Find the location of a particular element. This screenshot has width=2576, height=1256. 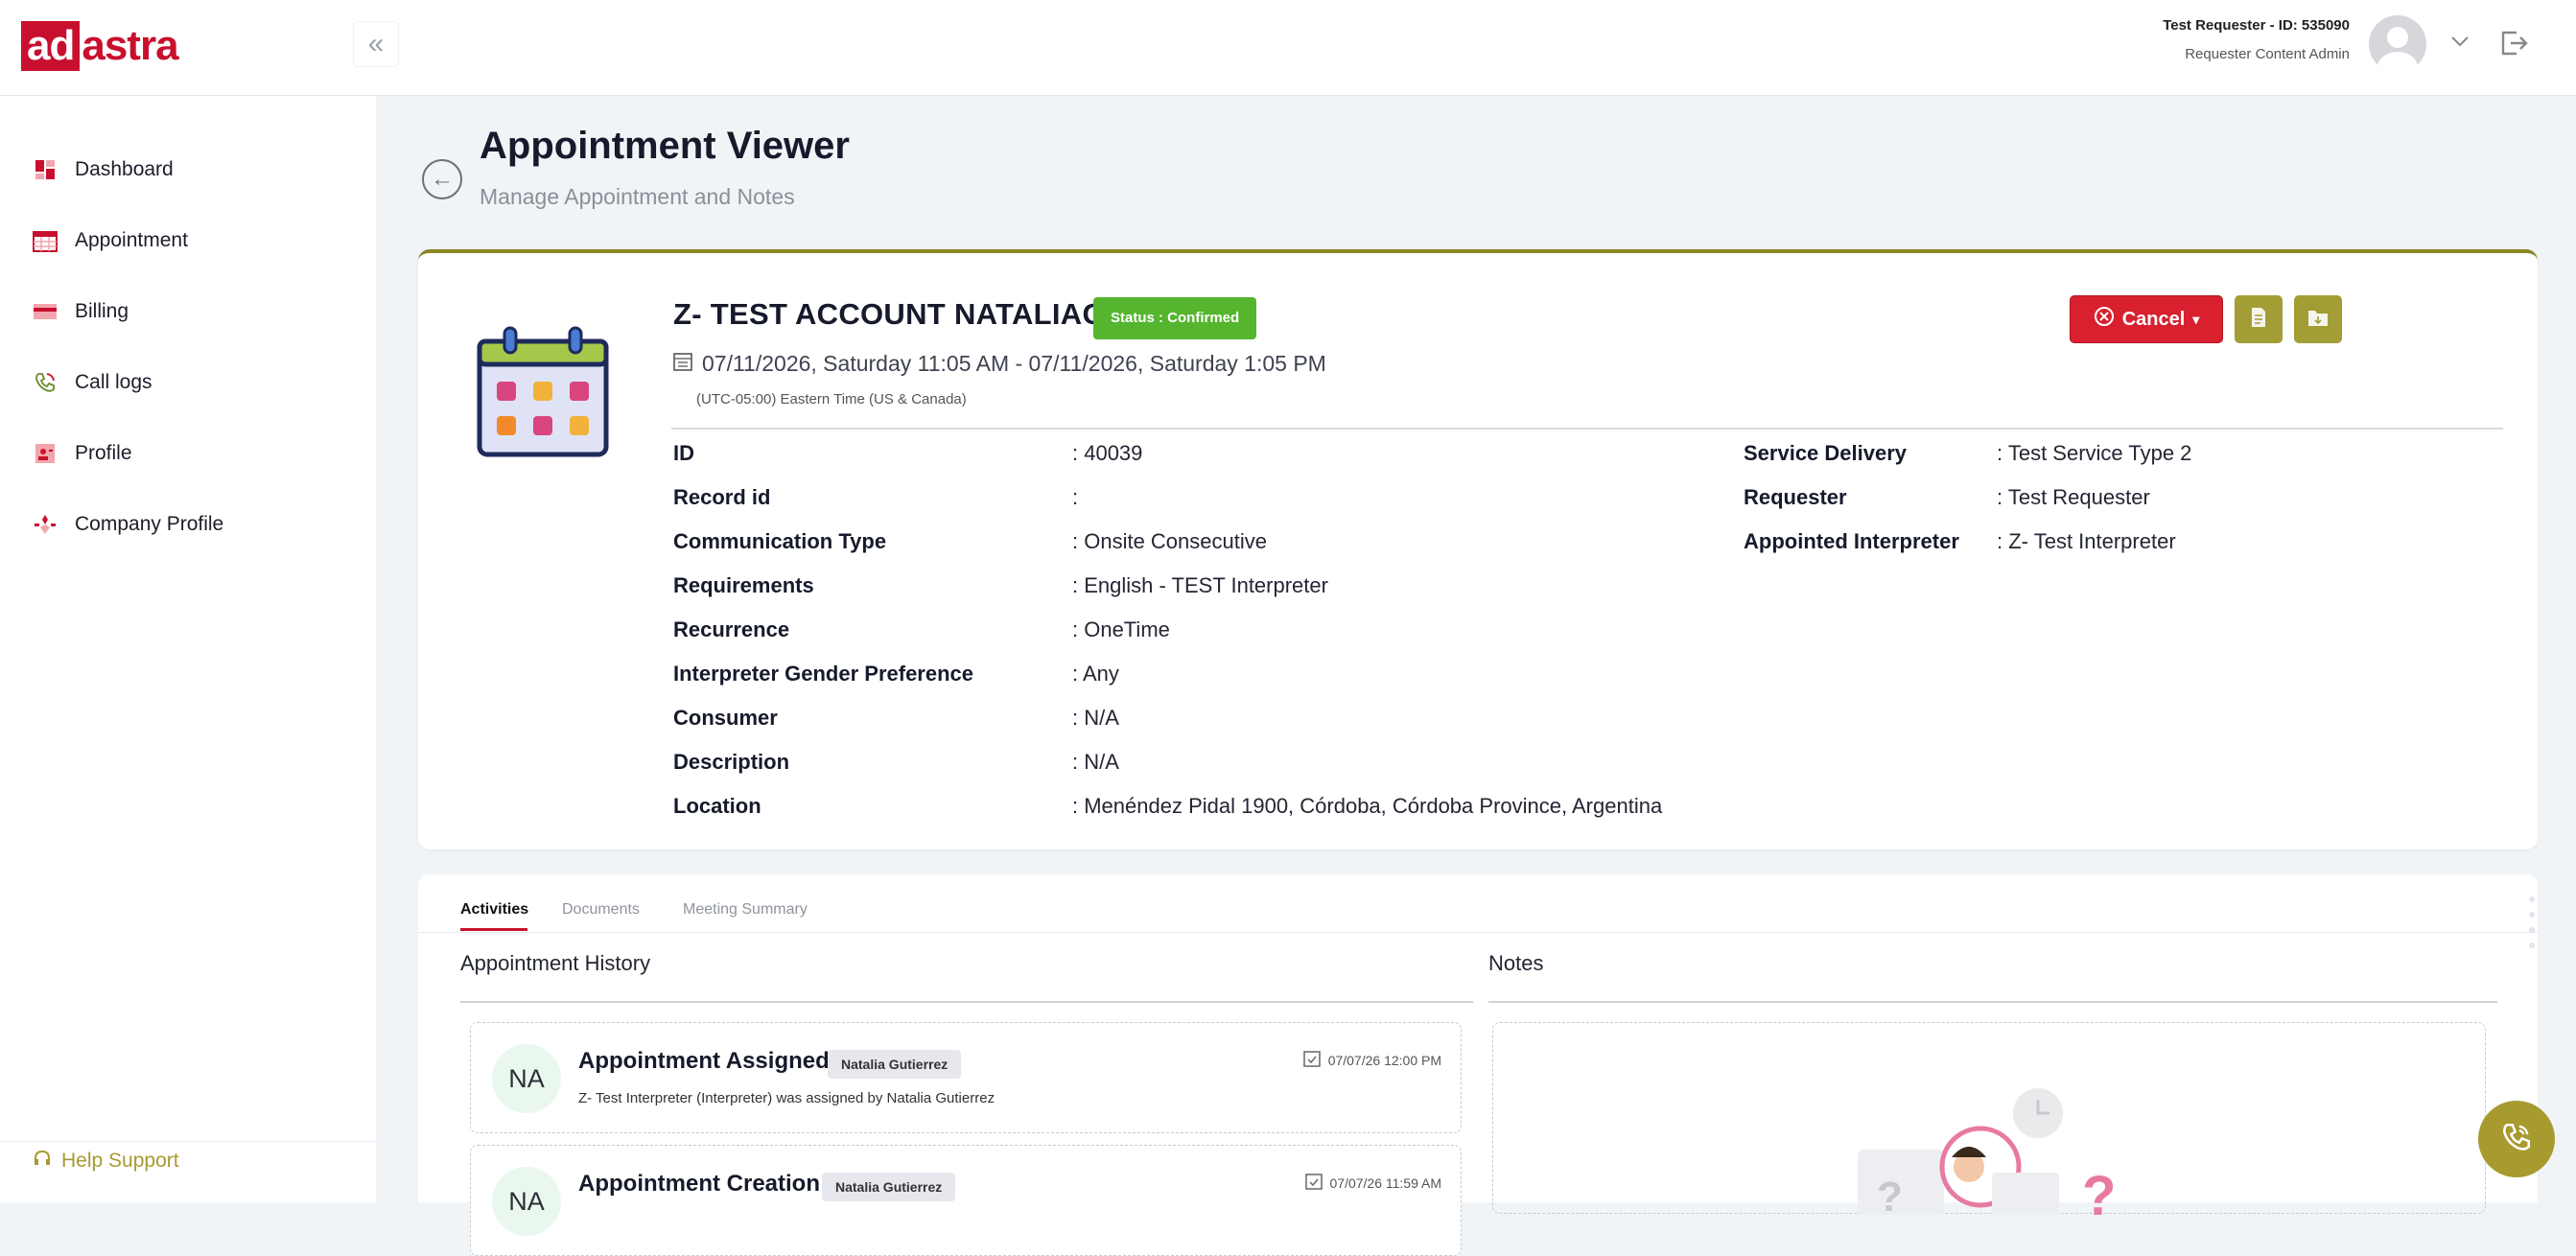

field-value-communication-type: : Onsite Consecutive is located at coordinates (1169, 541).